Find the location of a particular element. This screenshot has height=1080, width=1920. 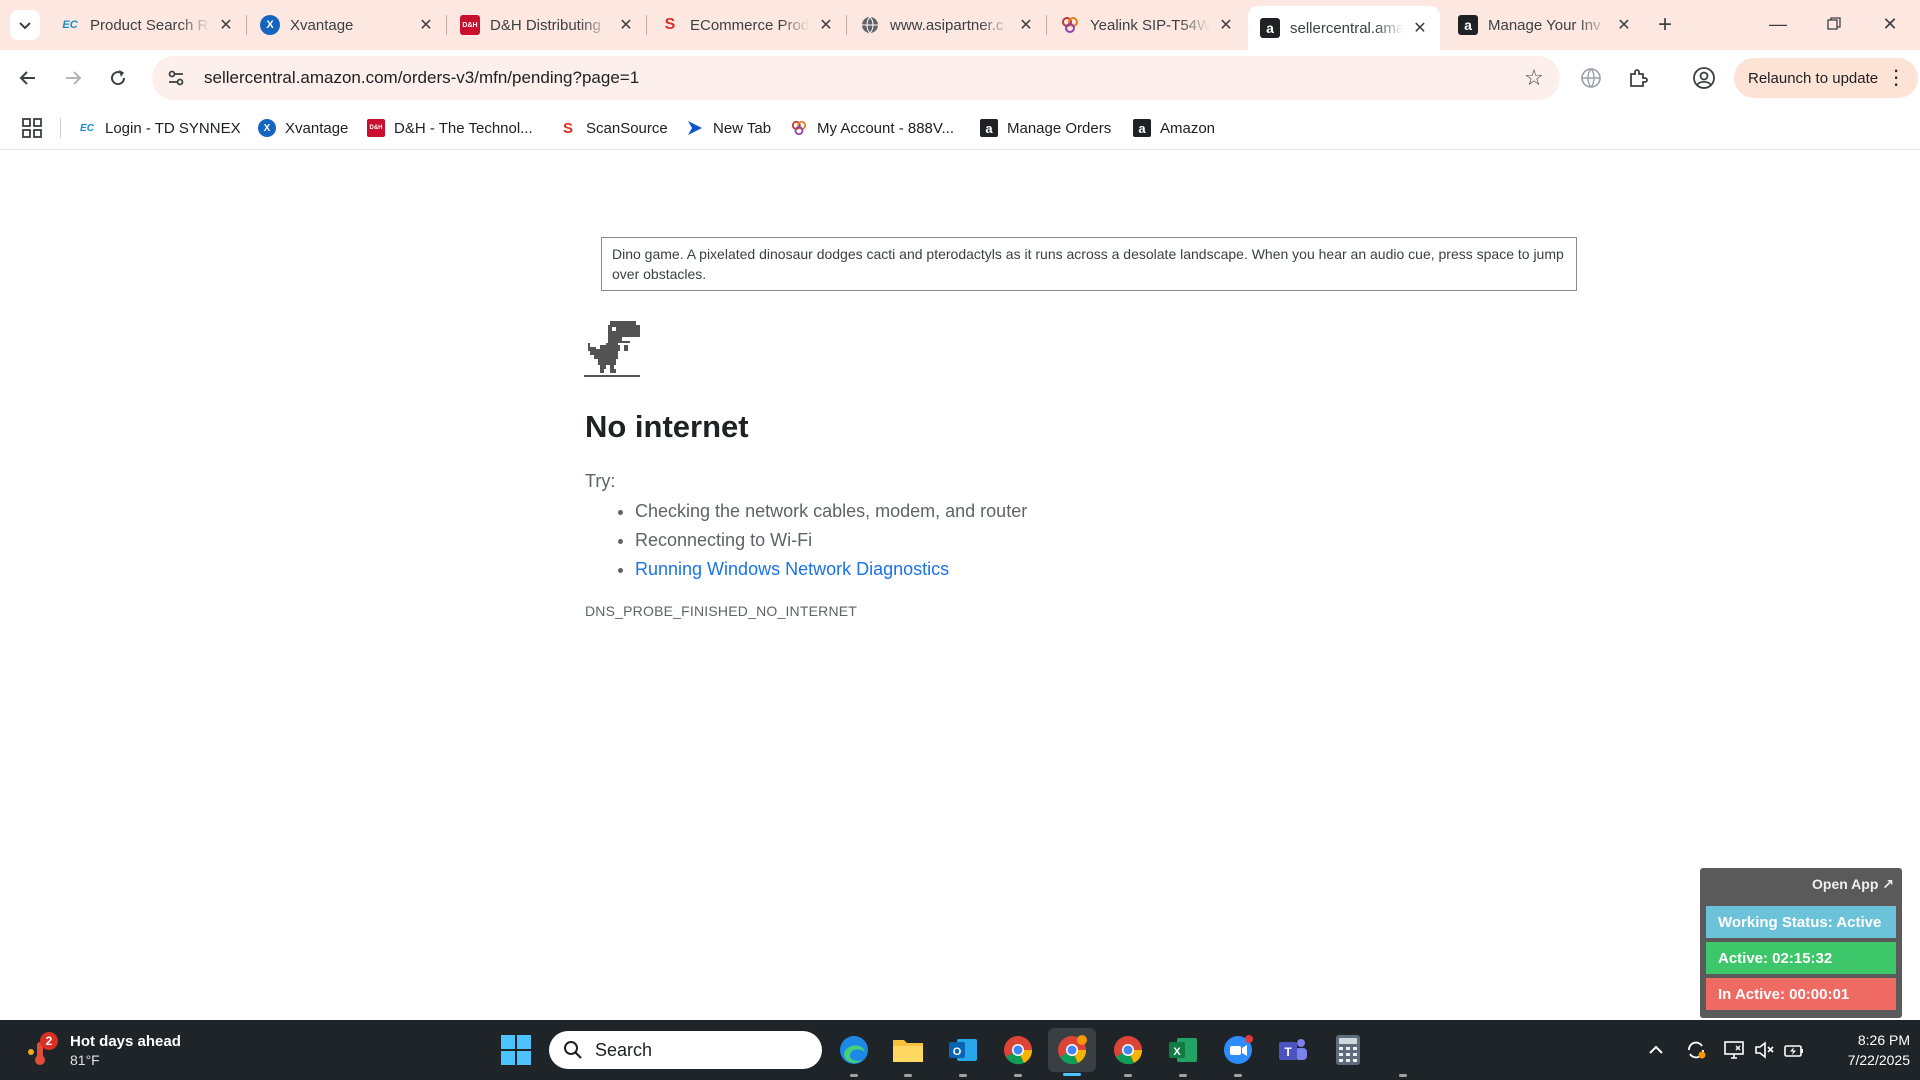

browser-tab: S ECommerce Prod ✕ is located at coordinates (747, 25).